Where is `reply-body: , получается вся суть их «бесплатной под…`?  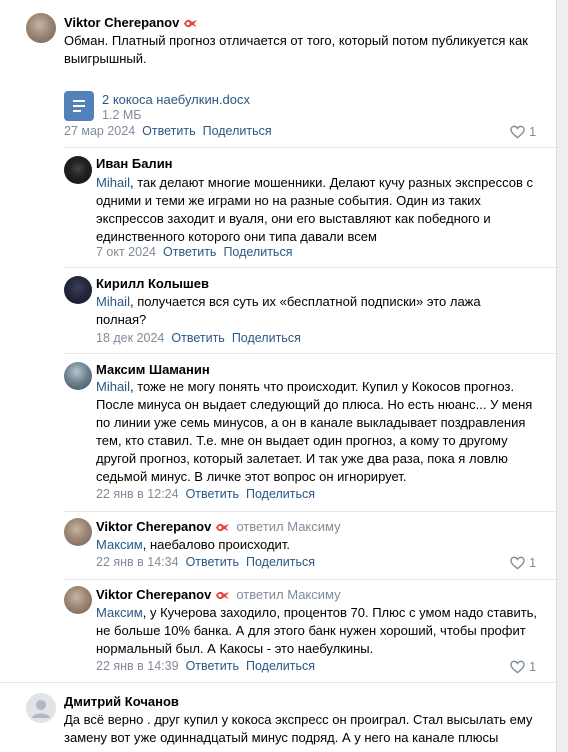 reply-body: , получается вся суть их «бесплатной под… is located at coordinates (288, 310).